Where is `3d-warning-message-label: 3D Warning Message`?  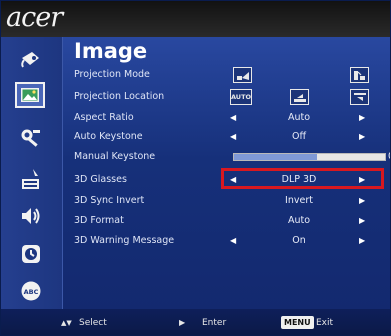
3d-warning-message-label: 3D Warning Message is located at coordinates (124, 240).